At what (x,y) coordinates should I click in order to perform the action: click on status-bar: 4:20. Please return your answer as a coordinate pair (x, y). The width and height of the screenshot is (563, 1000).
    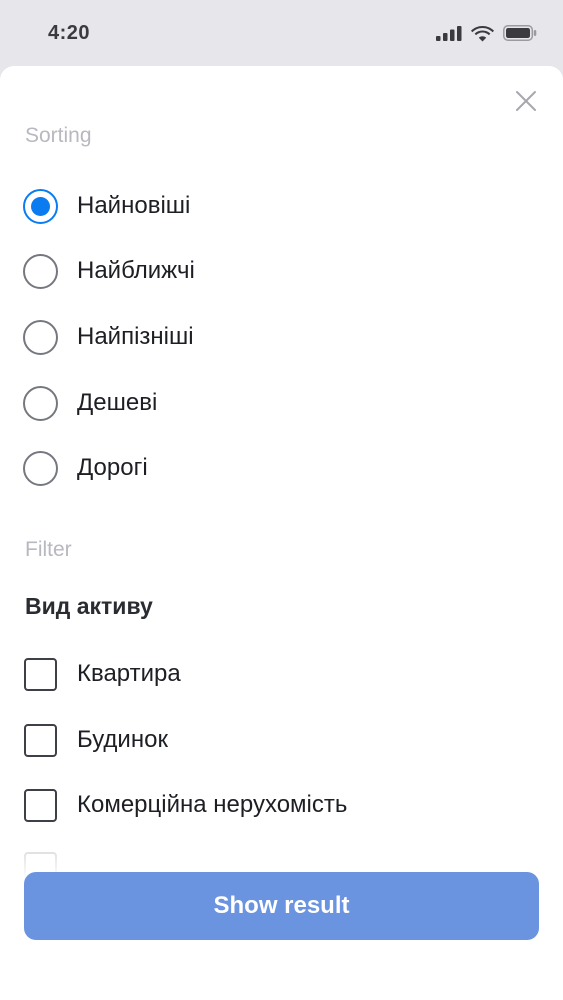
    Looking at the image, I should click on (281, 33).